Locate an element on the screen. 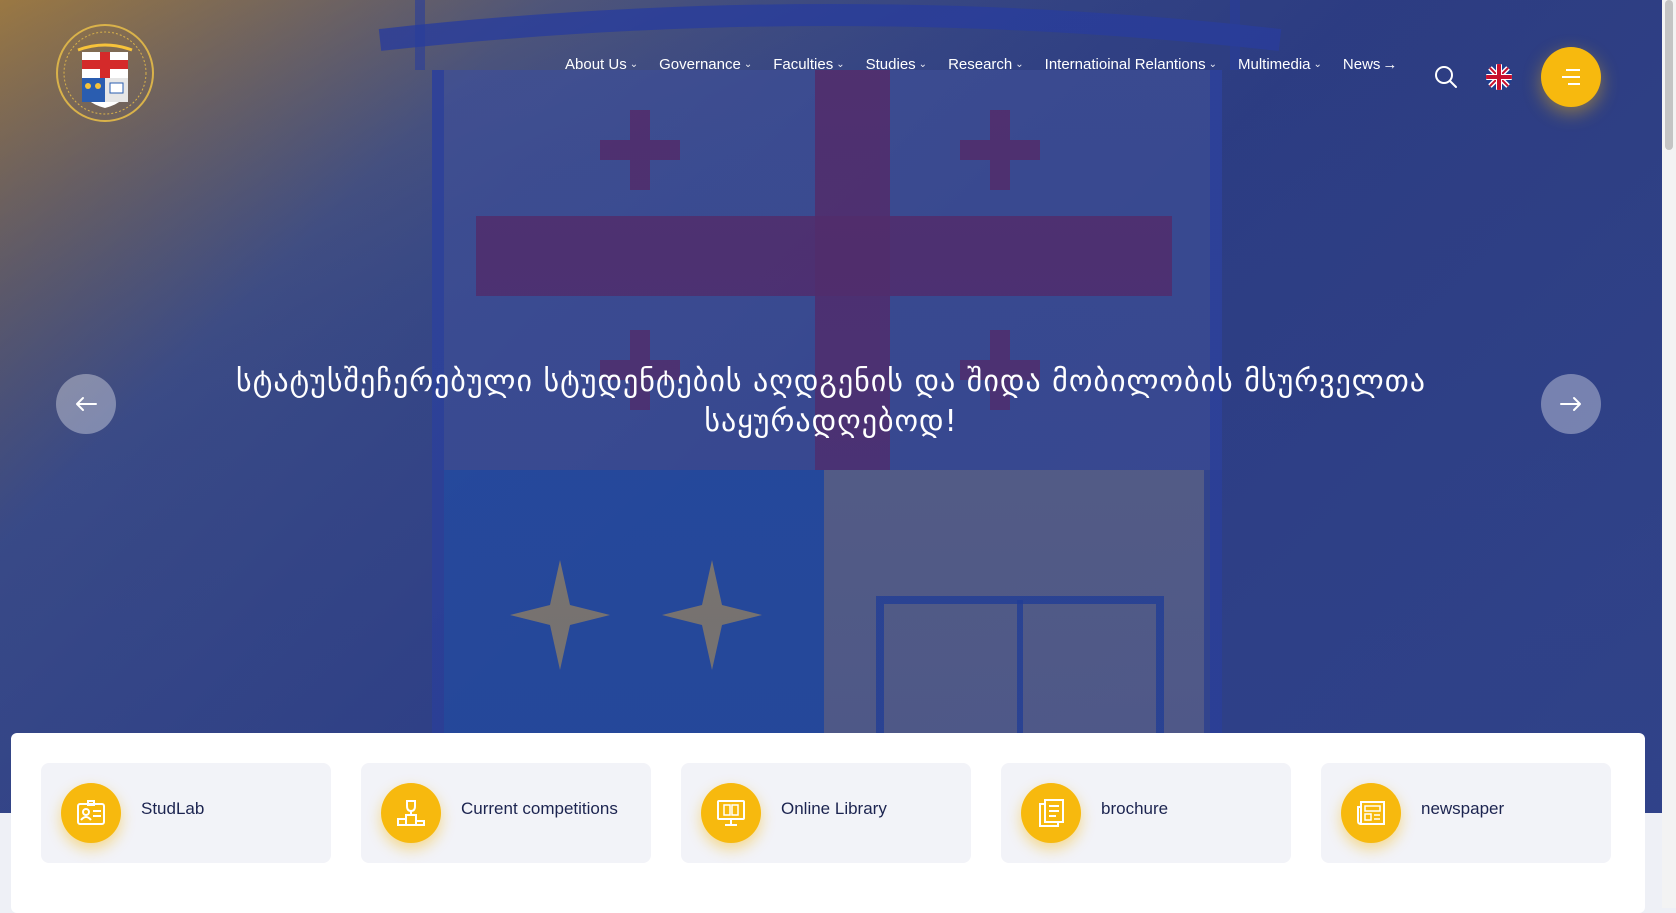  nav-faculties: Faculties ⌄ is located at coordinates (808, 64).